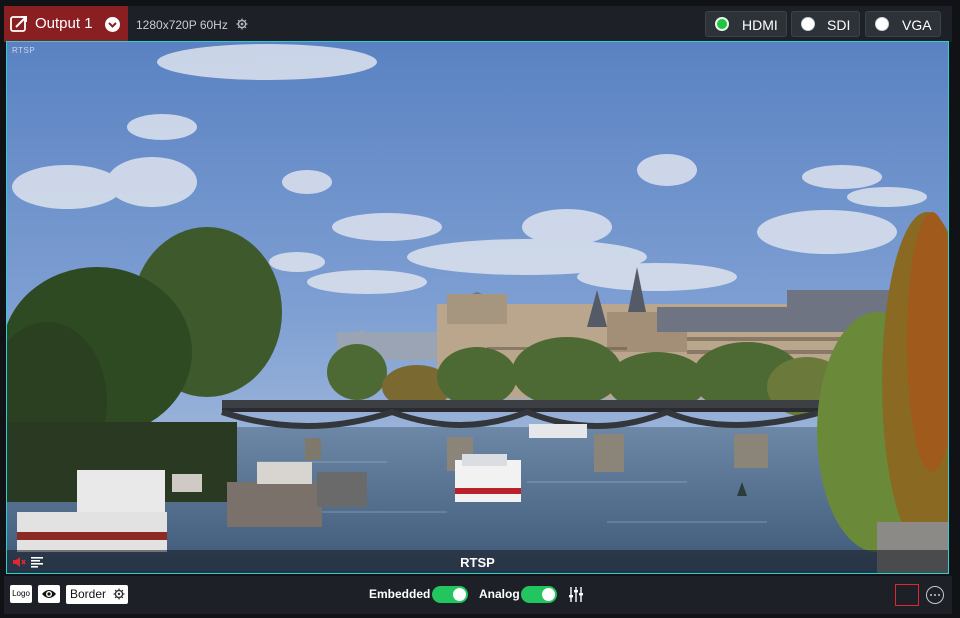  What do you see at coordinates (760, 25) in the screenshot?
I see `signal-label: HDMI` at bounding box center [760, 25].